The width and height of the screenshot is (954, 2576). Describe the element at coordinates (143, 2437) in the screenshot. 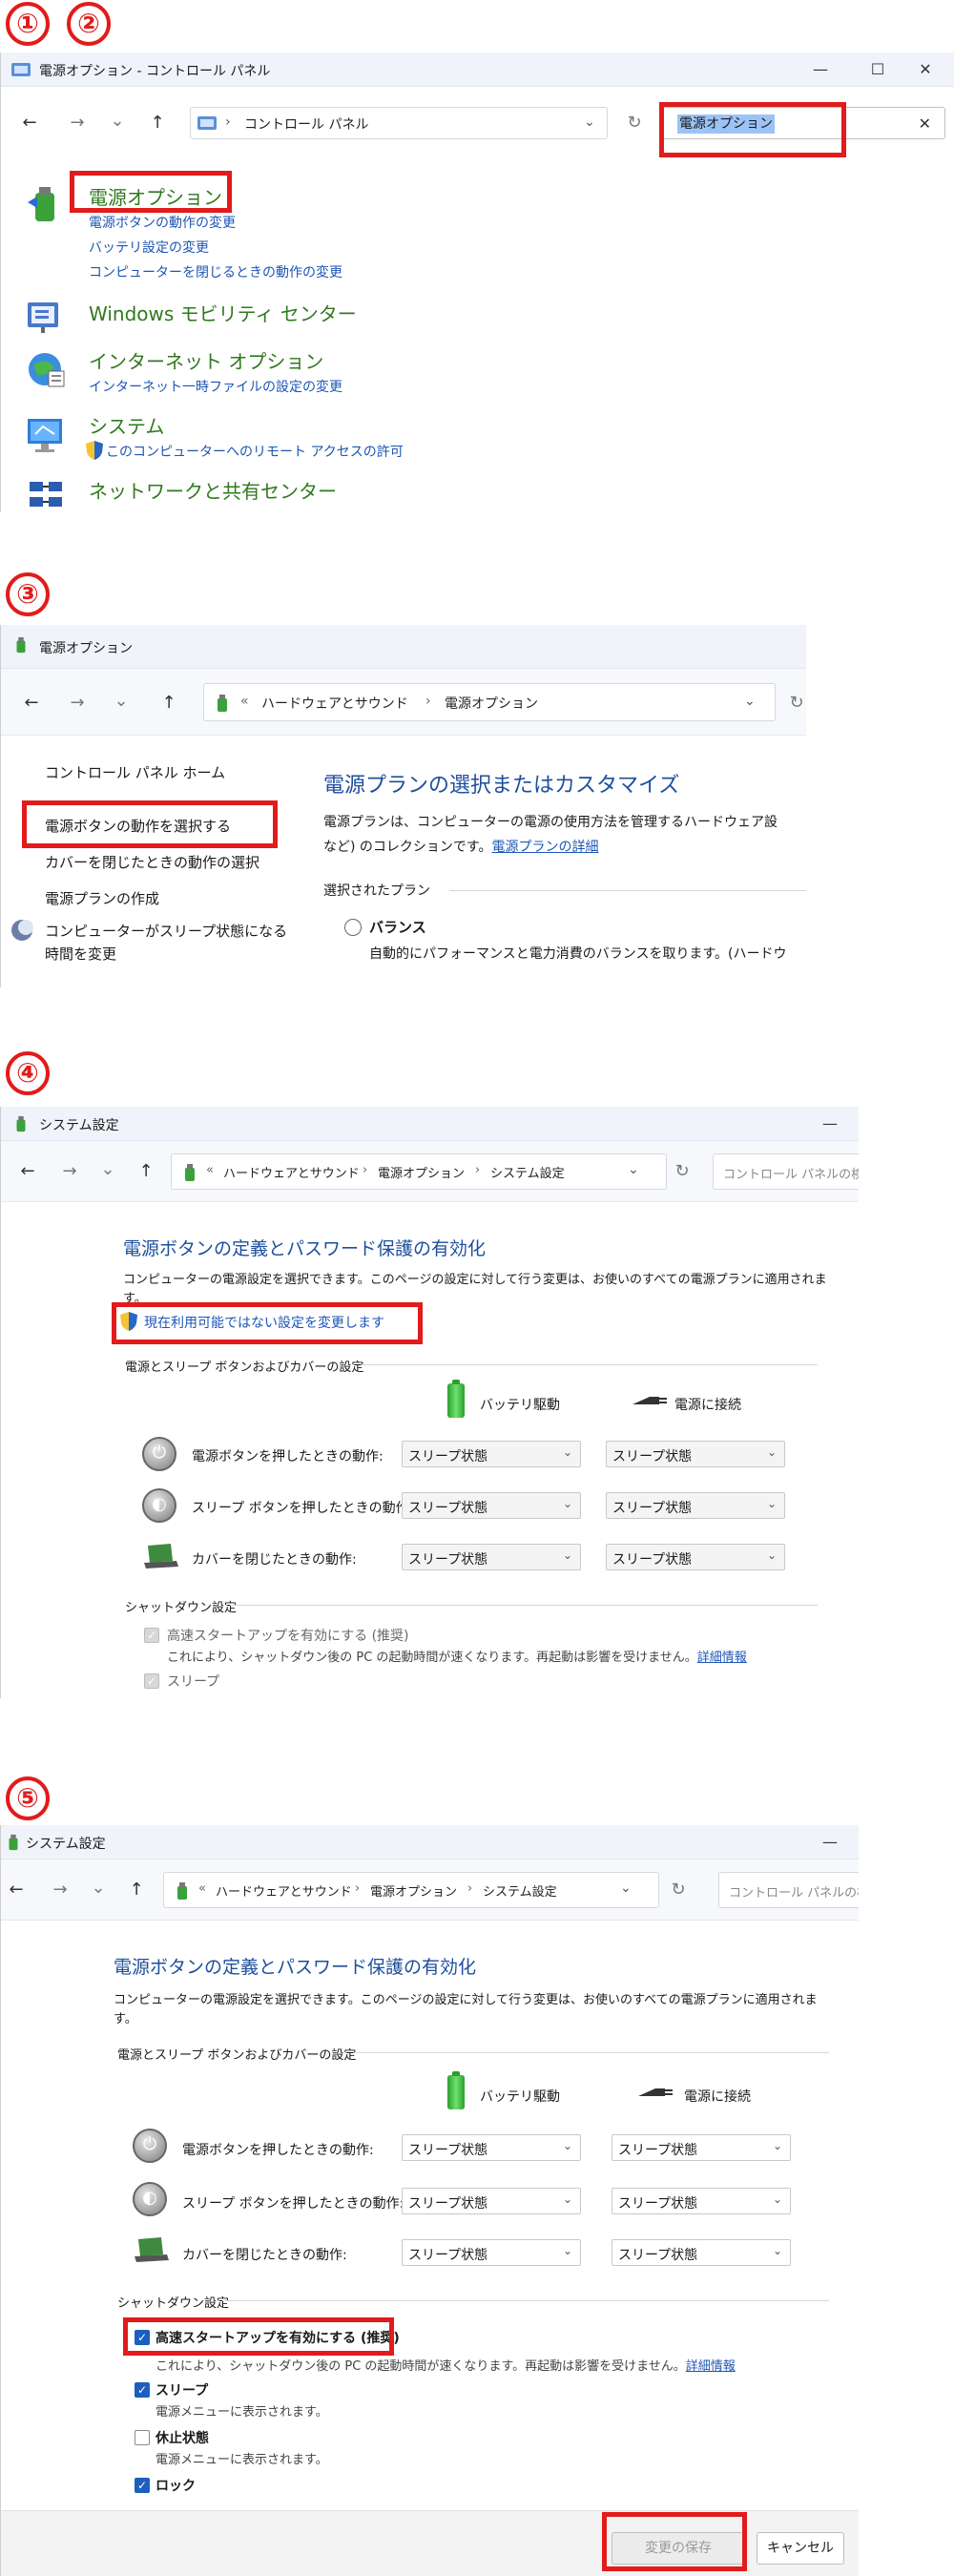

I see `hibernate-checkbox` at that location.